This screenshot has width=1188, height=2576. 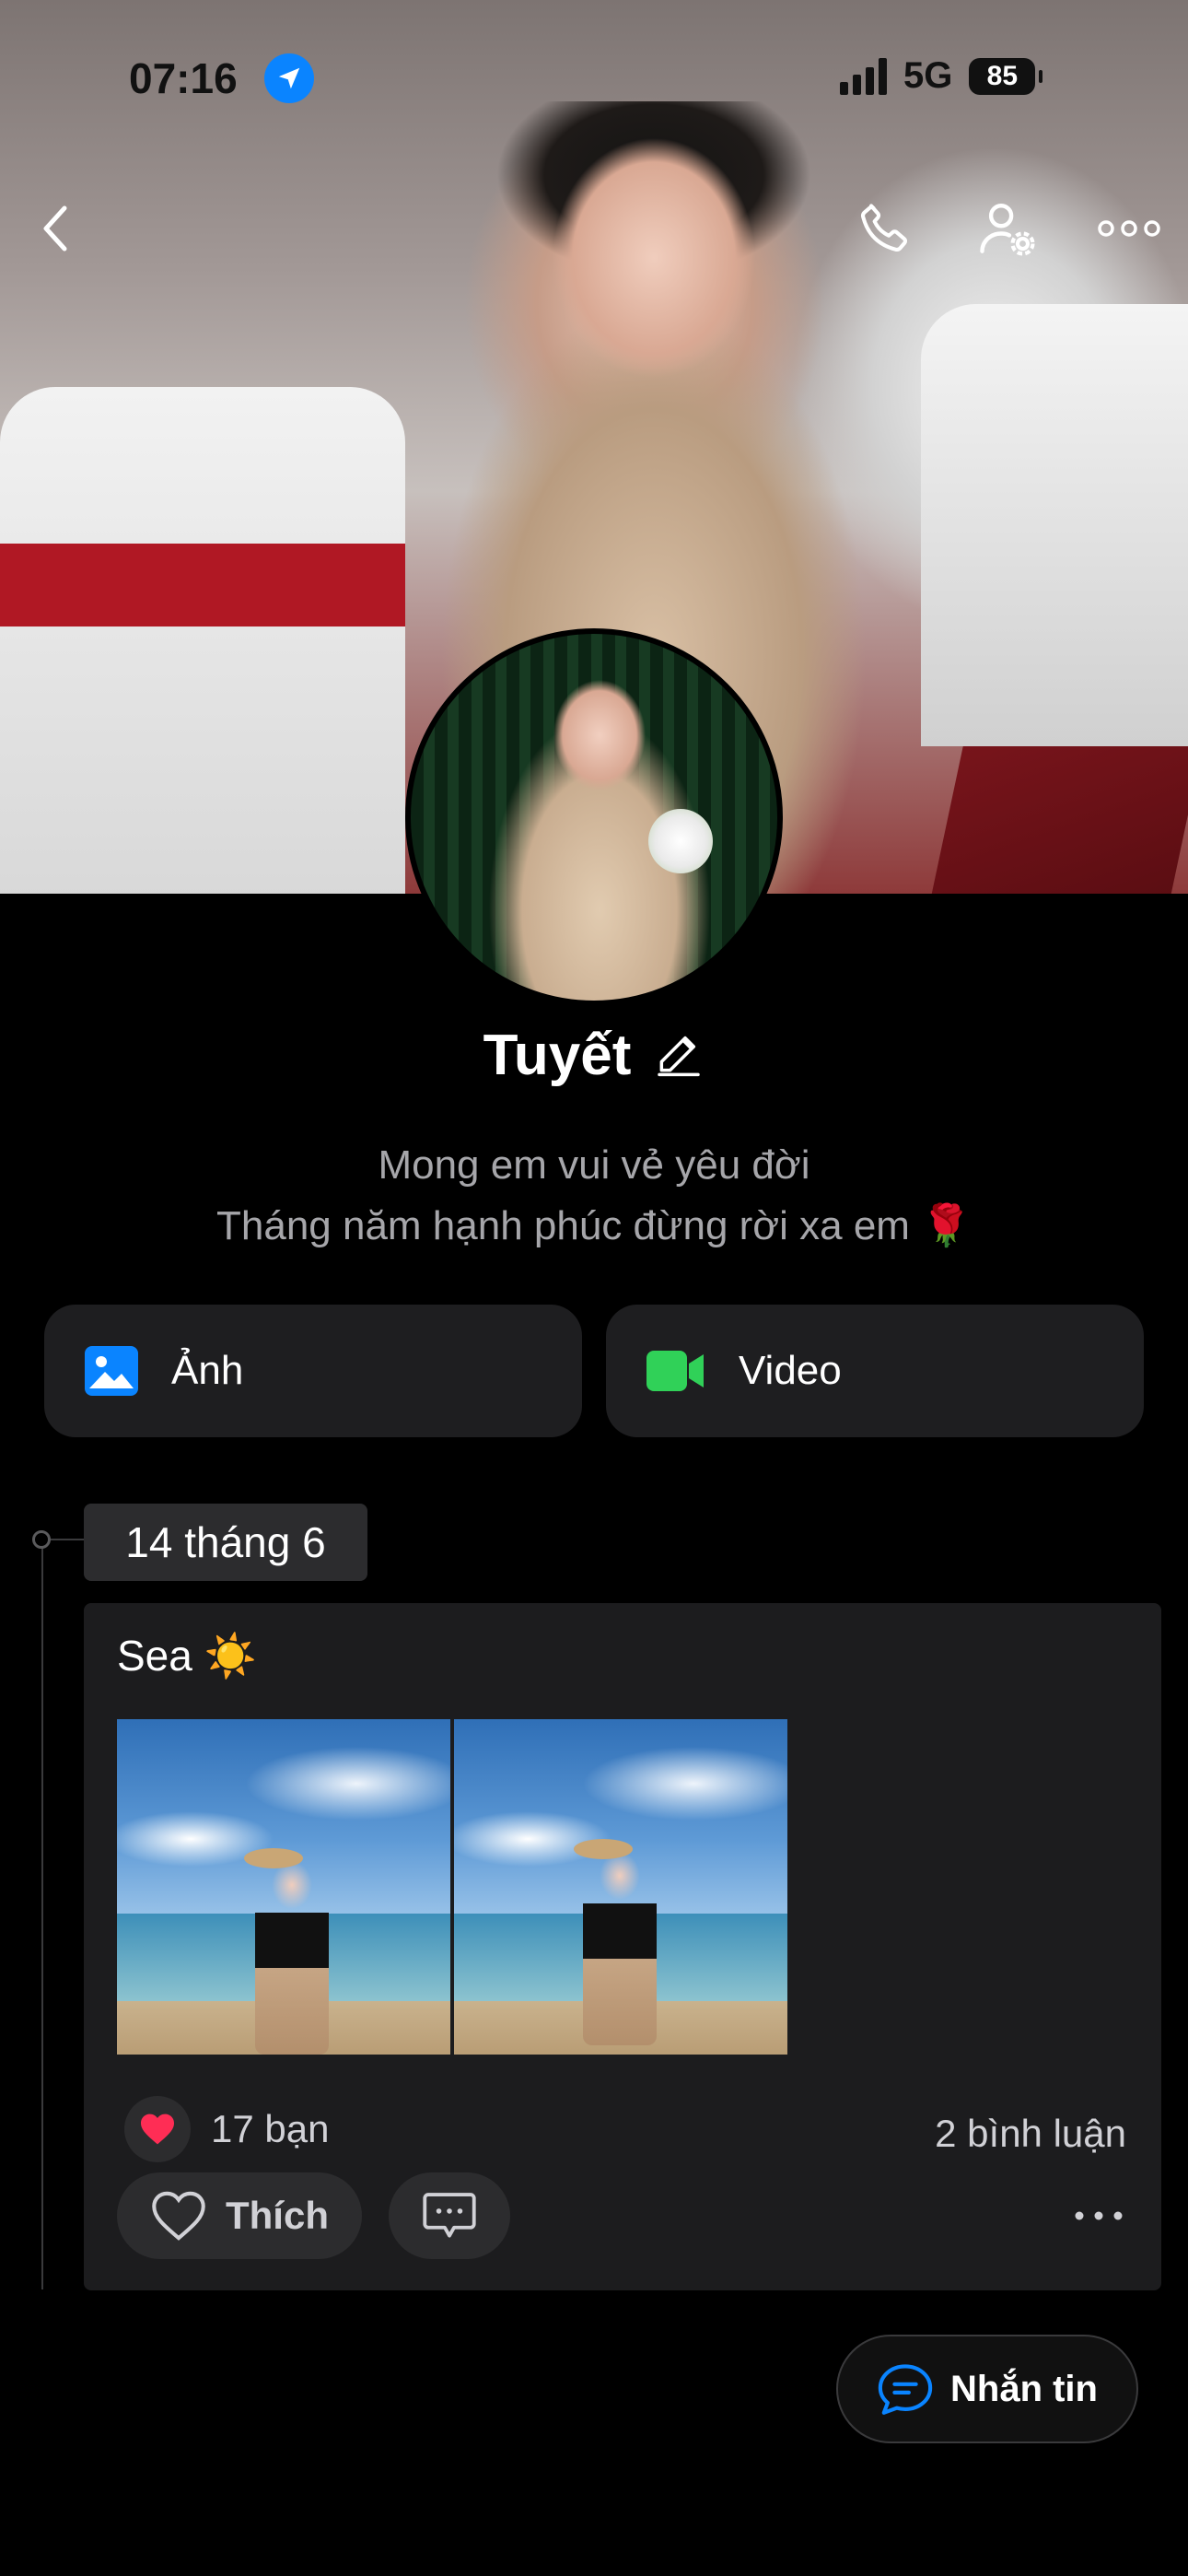 I want to click on heart-reaction-icon, so click(x=157, y=2129).